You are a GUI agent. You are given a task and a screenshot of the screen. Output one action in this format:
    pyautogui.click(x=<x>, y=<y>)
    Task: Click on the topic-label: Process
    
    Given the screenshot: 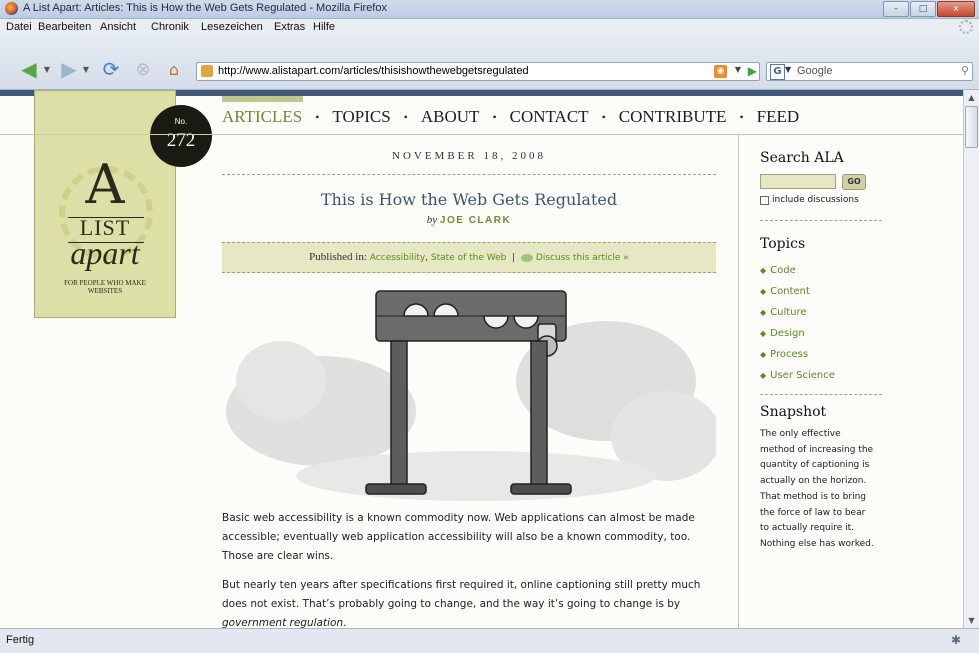 What is the action you would take?
    pyautogui.click(x=789, y=354)
    